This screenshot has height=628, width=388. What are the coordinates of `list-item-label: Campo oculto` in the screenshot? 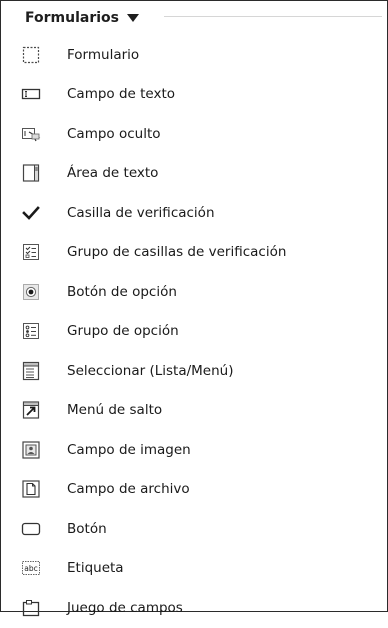 It's located at (114, 133).